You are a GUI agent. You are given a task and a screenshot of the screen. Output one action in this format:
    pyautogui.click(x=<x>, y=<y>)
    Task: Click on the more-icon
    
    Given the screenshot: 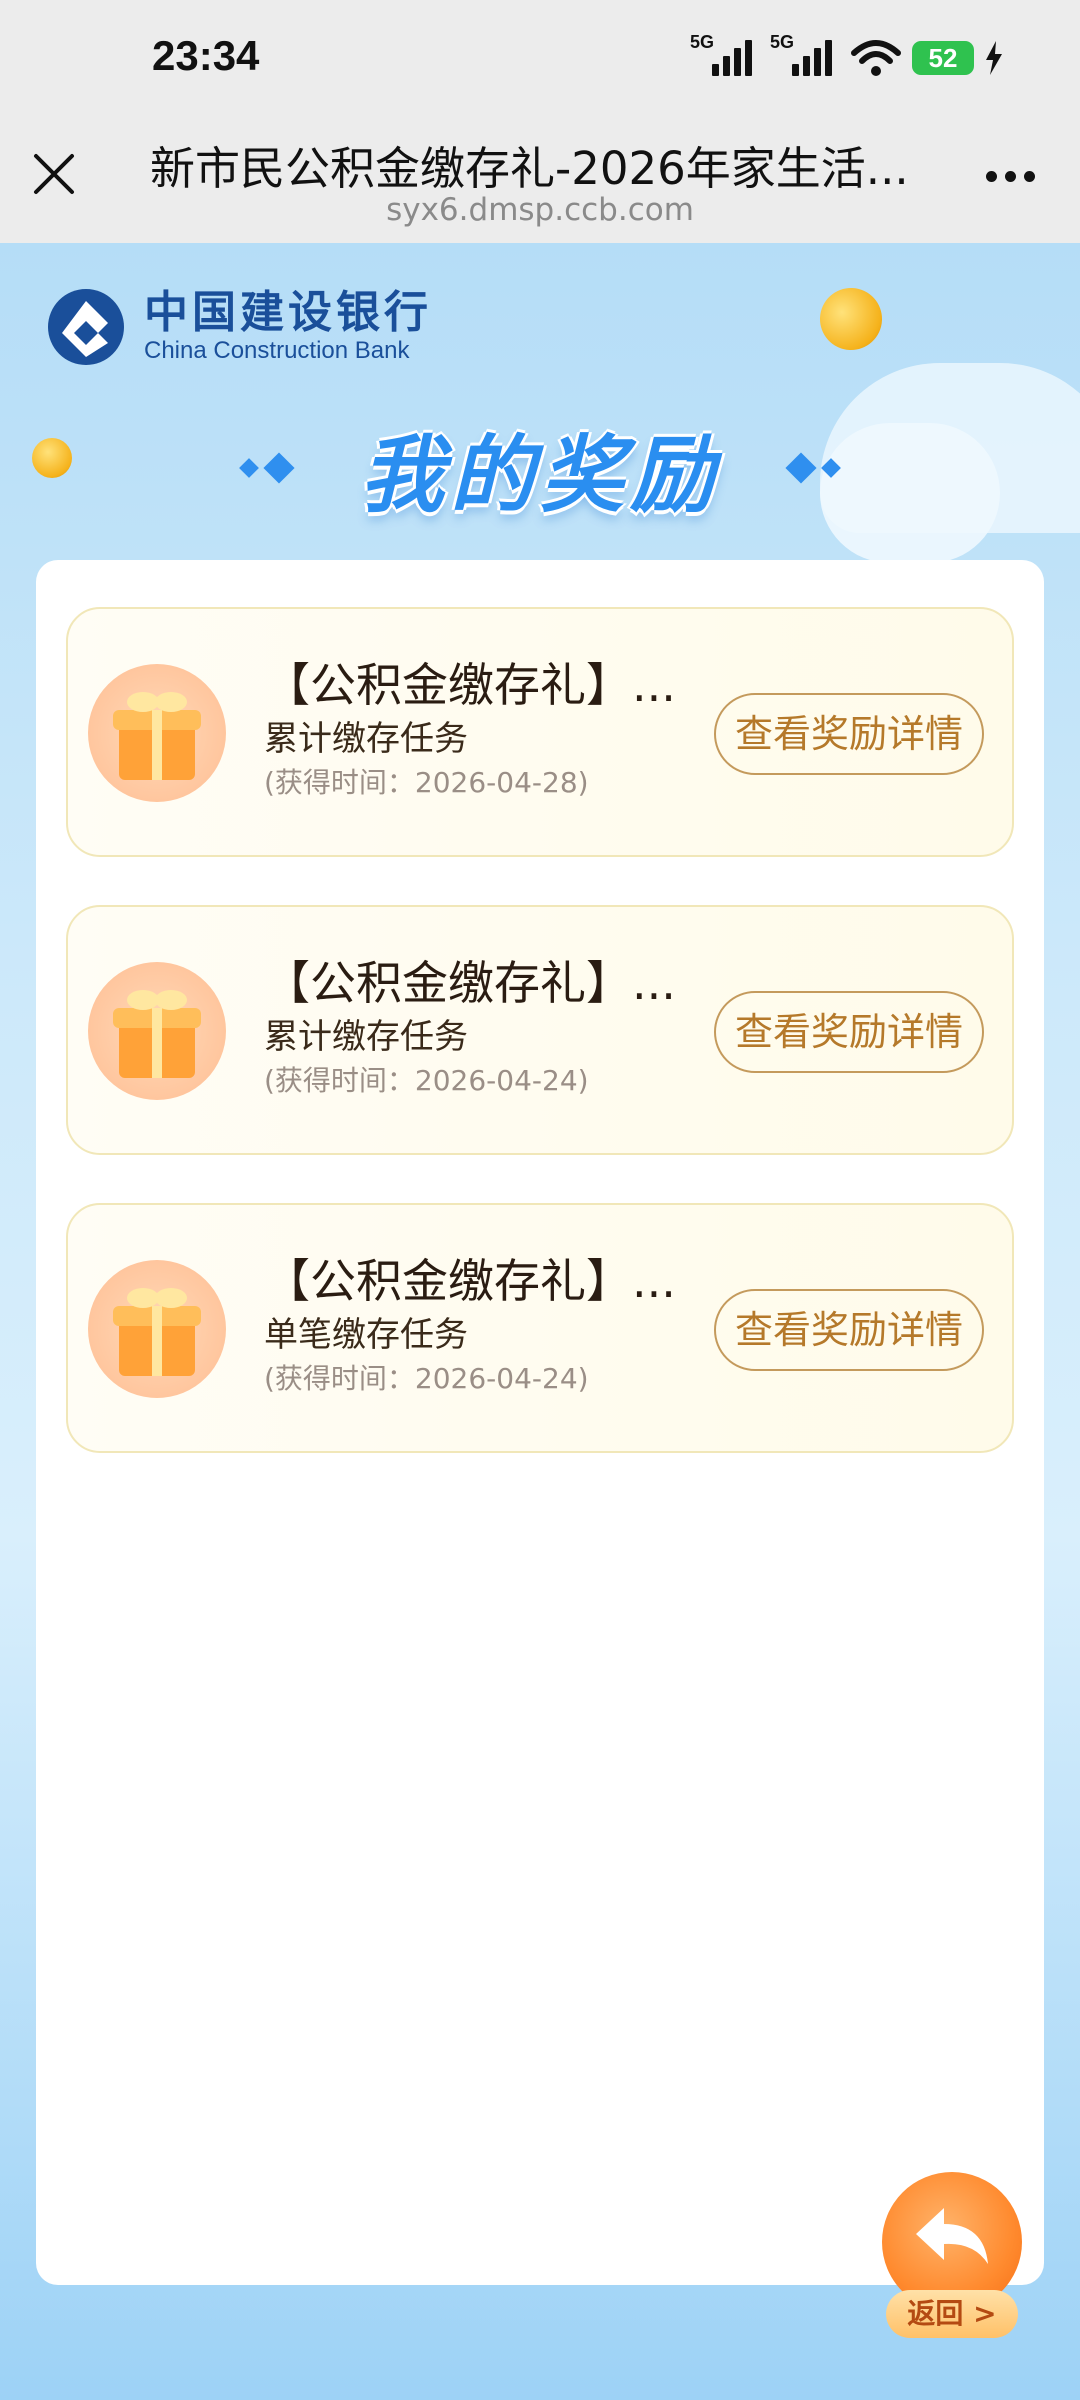 What is the action you would take?
    pyautogui.click(x=1014, y=176)
    